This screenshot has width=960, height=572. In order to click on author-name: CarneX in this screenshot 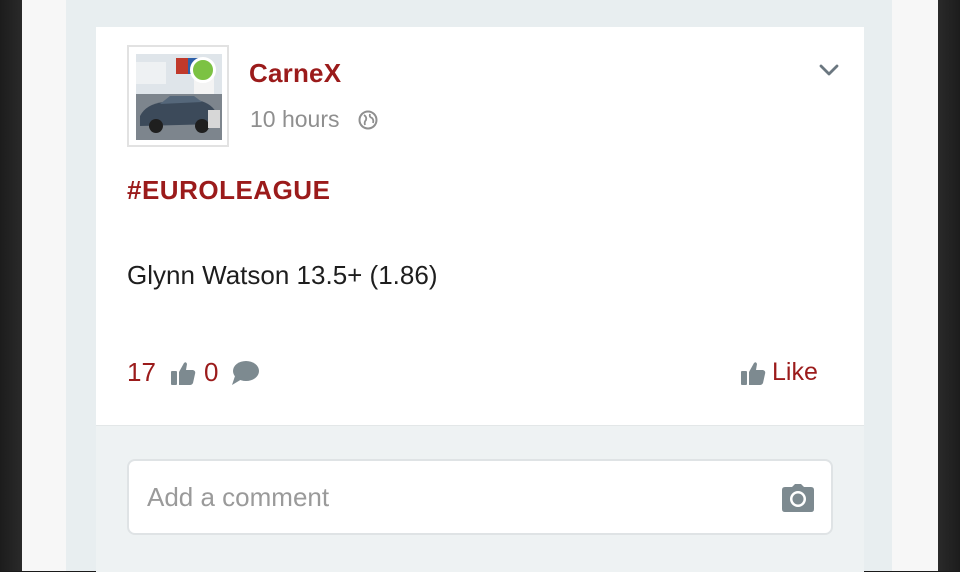, I will do `click(295, 73)`.